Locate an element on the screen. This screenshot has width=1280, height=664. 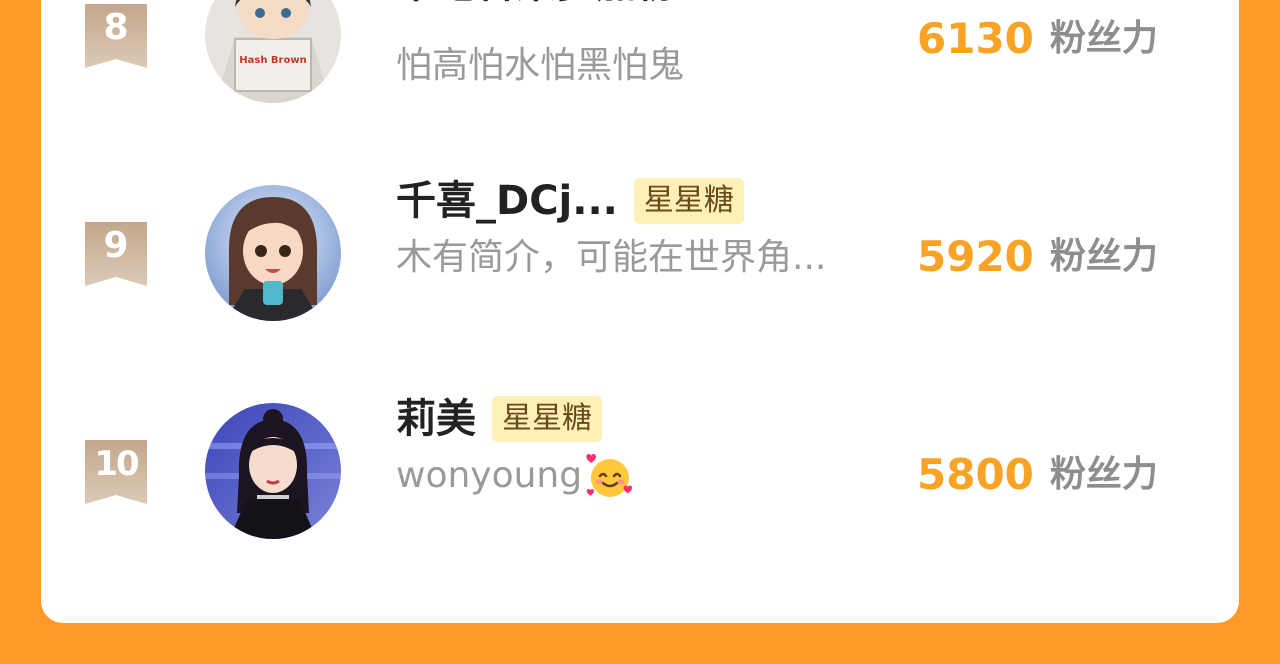
name-line: 不吃香菜多加粉 is located at coordinates (536, 6).